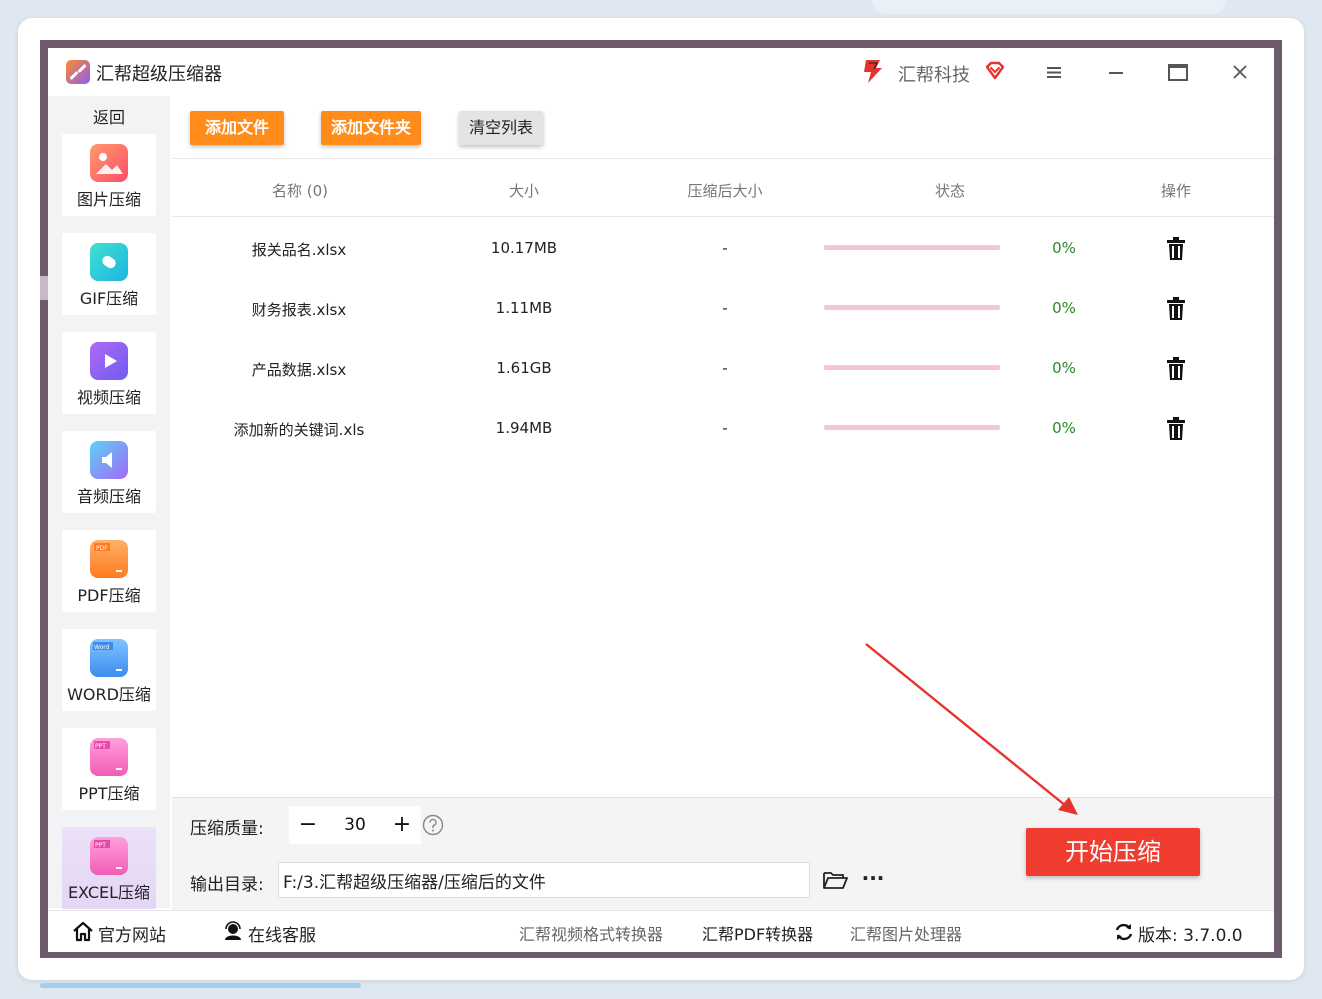 Image resolution: width=1322 pixels, height=999 pixels. I want to click on column-header-status: 状态, so click(949, 191).